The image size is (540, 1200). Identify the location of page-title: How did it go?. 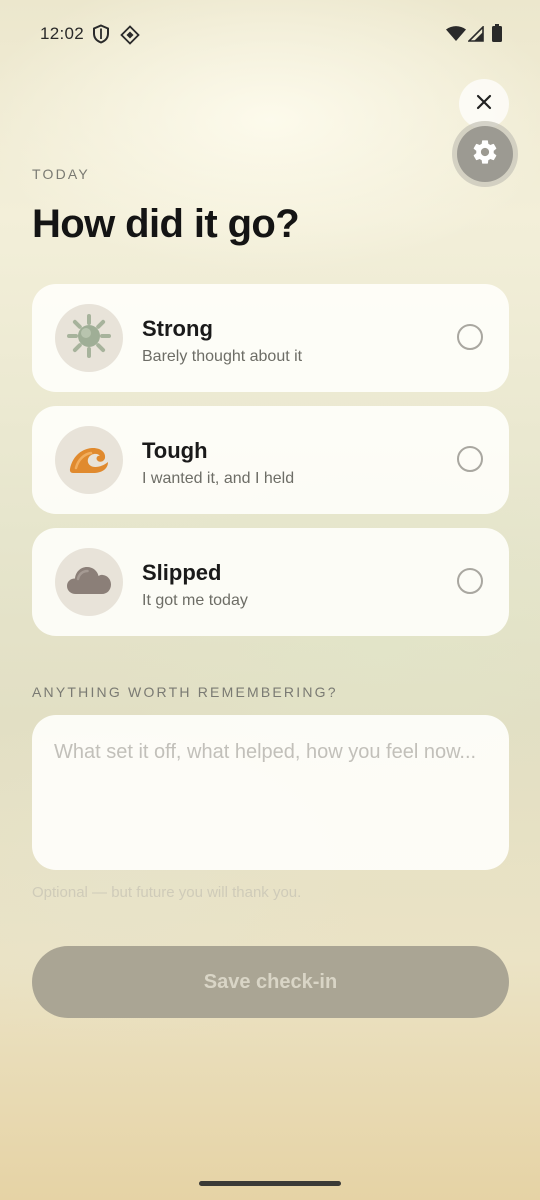
(166, 224).